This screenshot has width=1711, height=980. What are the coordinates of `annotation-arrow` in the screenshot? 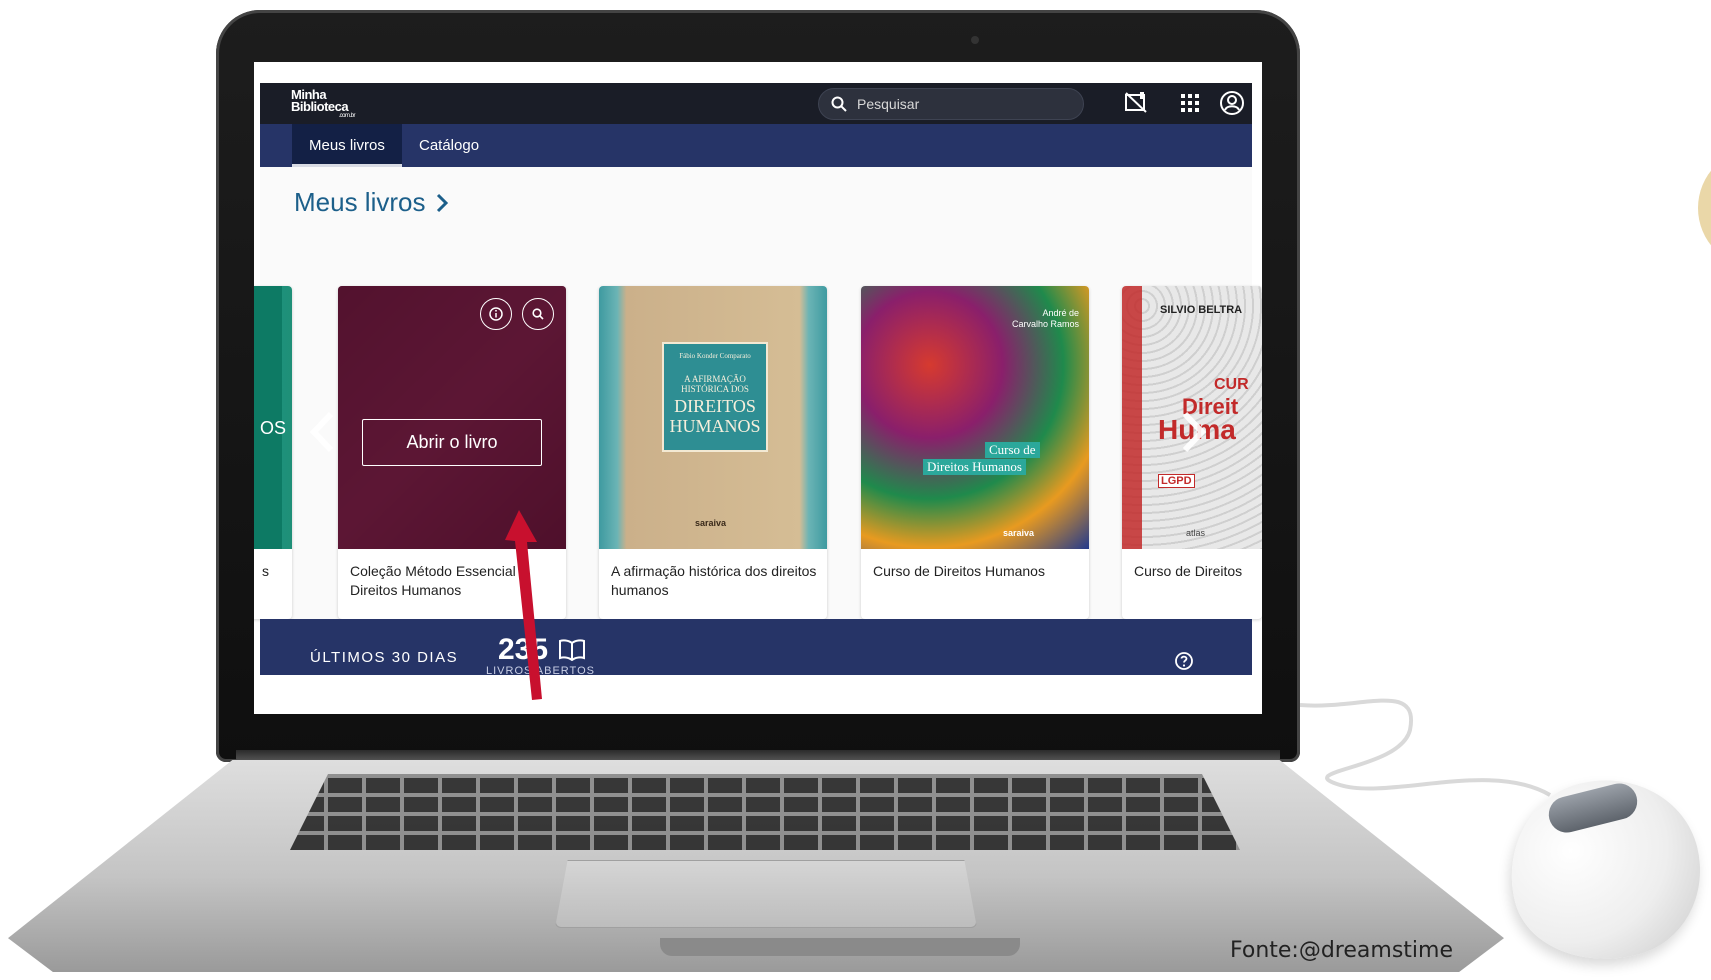 It's located at (523, 605).